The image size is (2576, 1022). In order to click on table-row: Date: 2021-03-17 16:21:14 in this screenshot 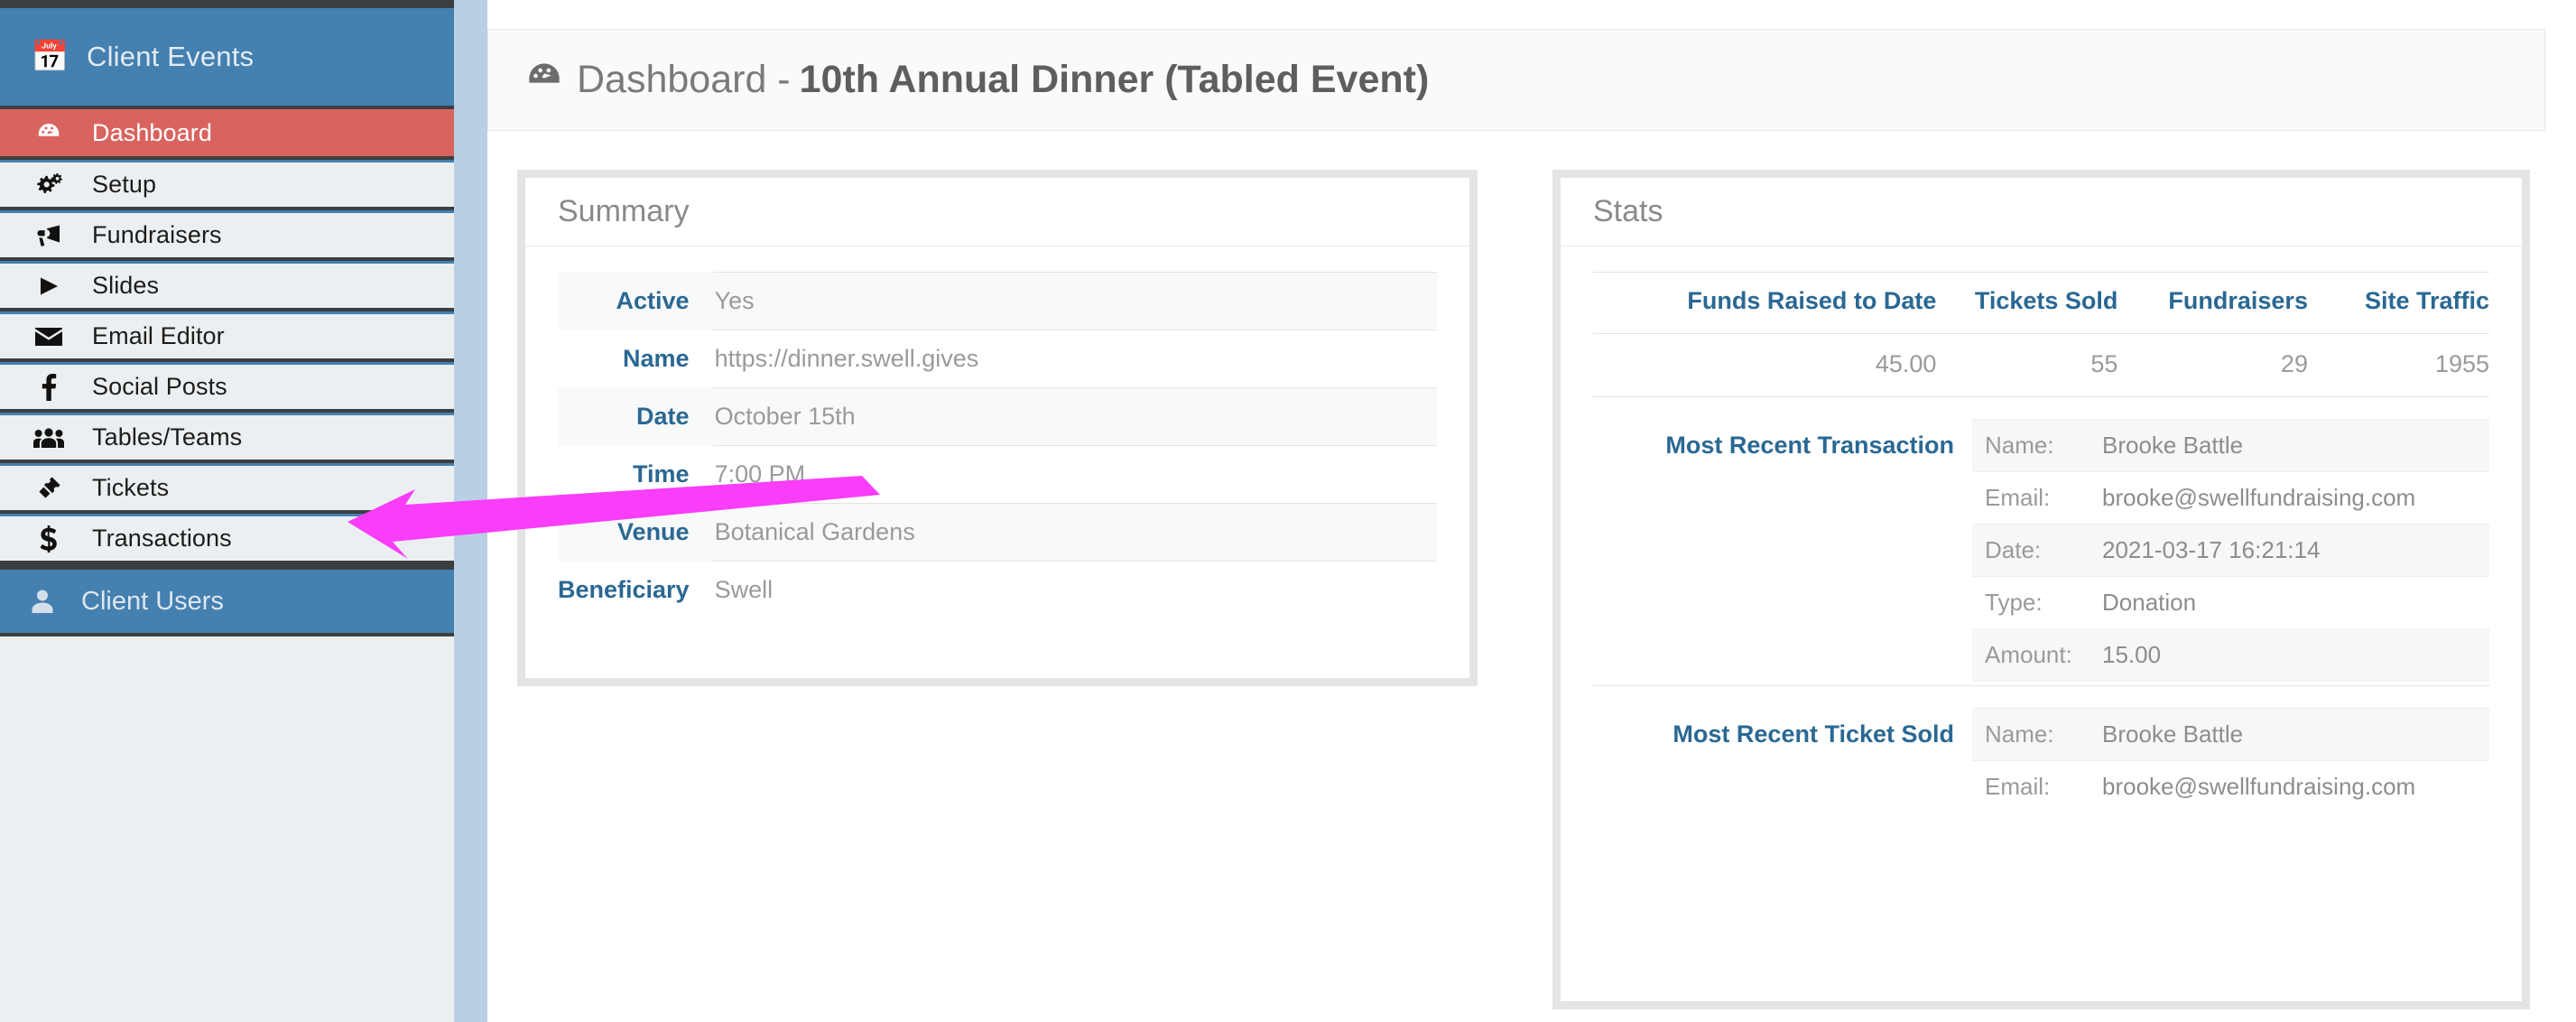, I will do `click(2230, 550)`.